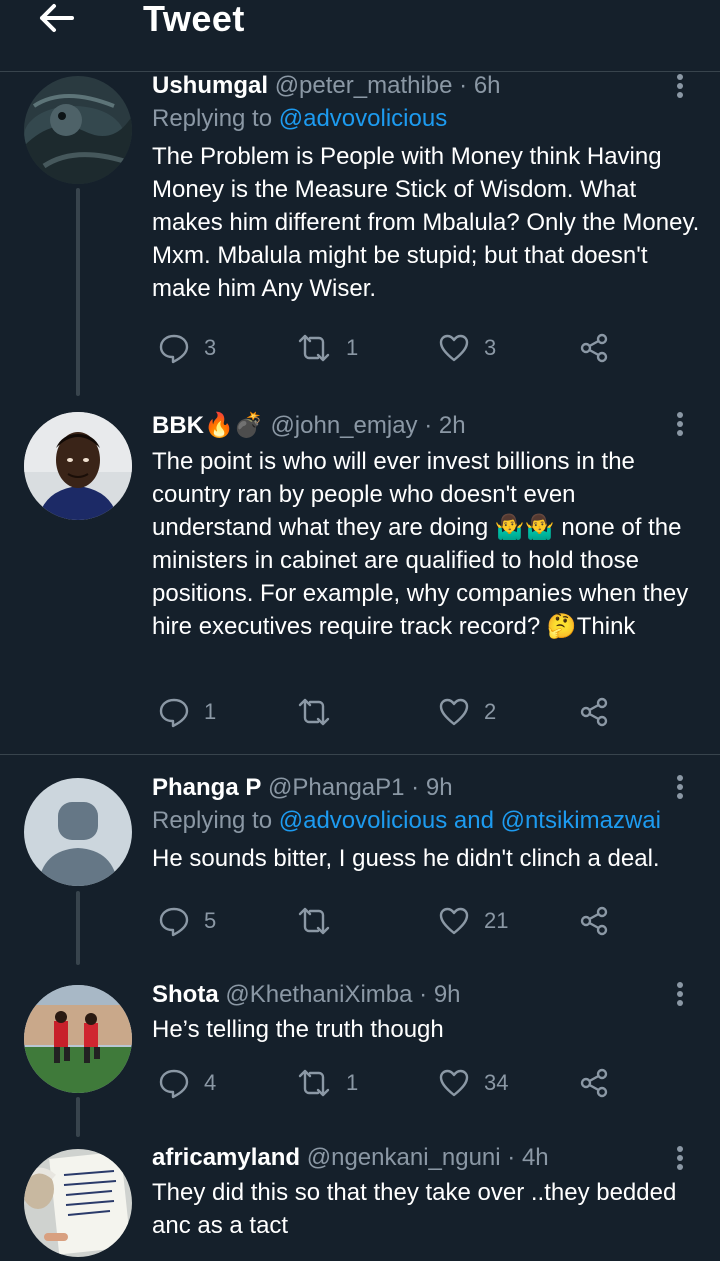 The width and height of the screenshot is (720, 1261). Describe the element at coordinates (535, 1157) in the screenshot. I see `timestamp: 4h` at that location.